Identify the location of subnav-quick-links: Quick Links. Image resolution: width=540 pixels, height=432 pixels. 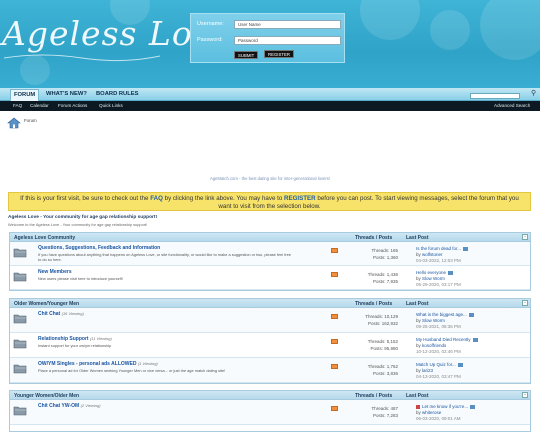
(111, 105).